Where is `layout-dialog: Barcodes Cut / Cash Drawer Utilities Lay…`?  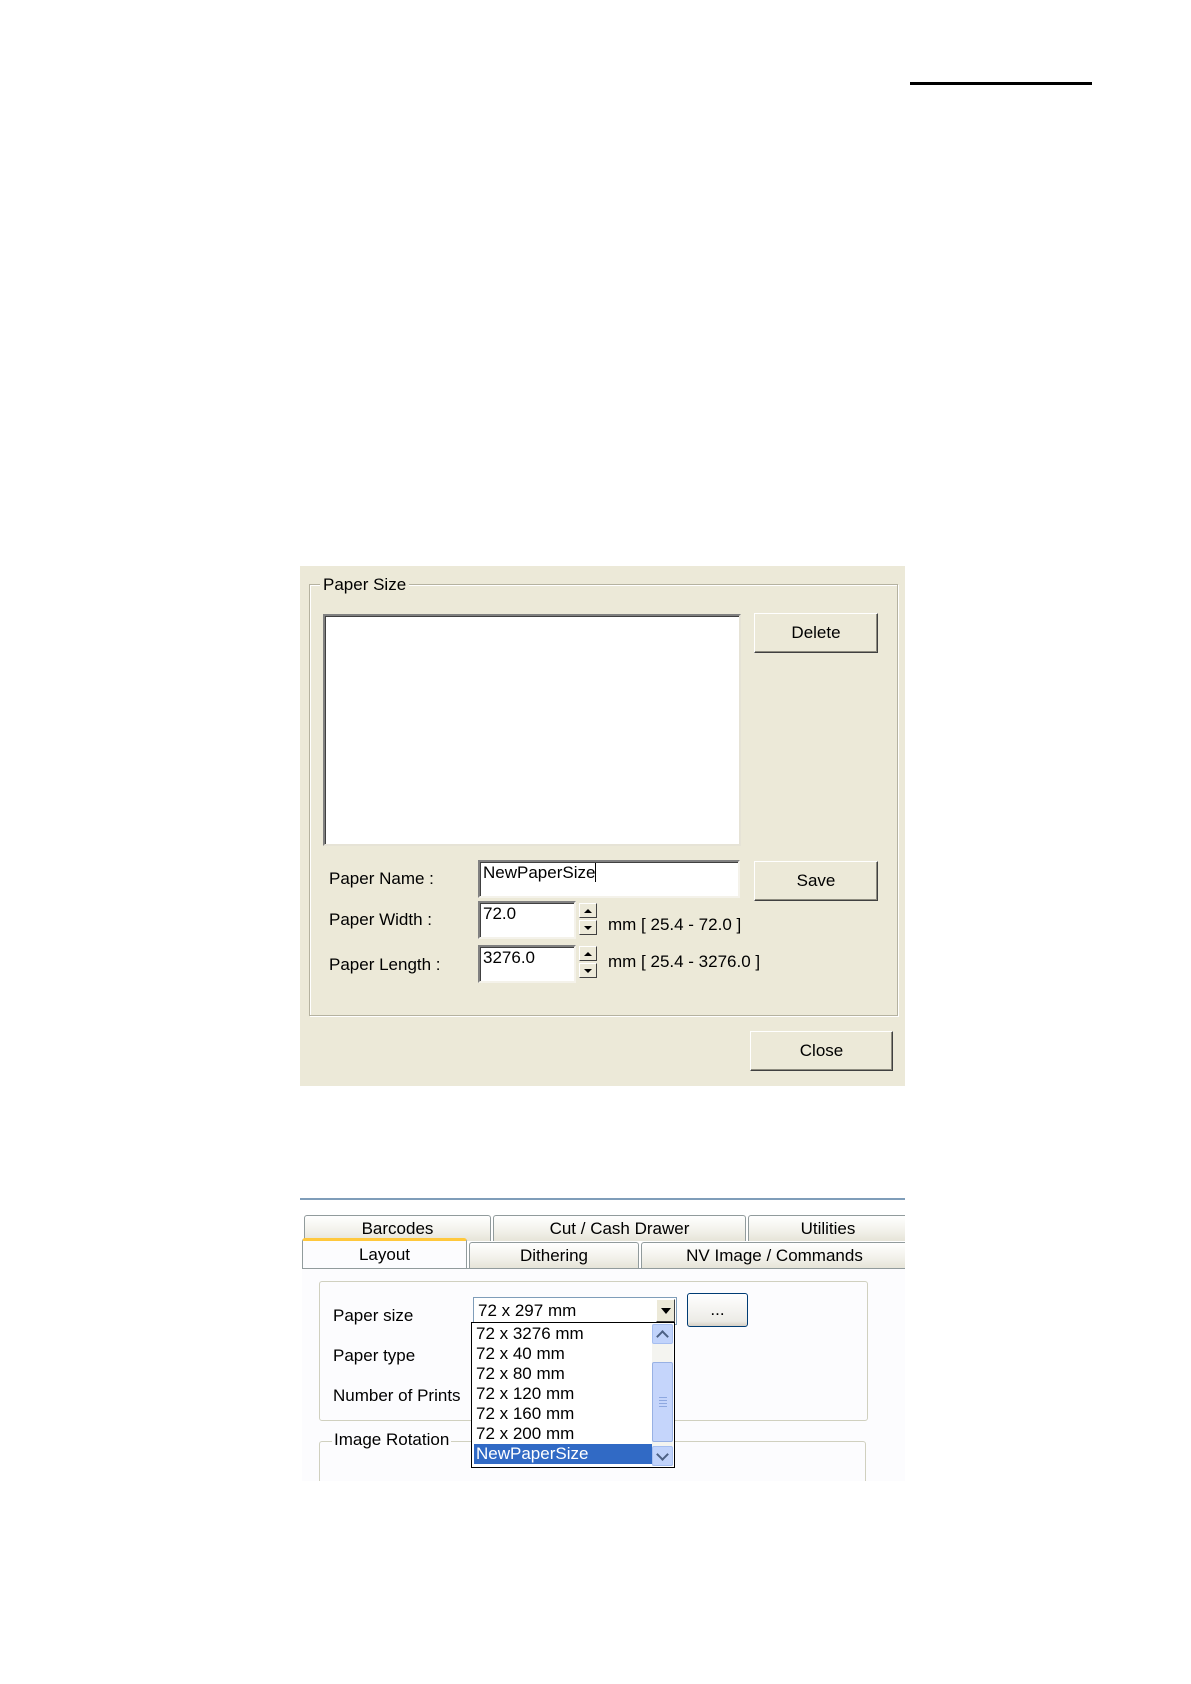
layout-dialog: Barcodes Cut / Cash Drawer Utilities Lay… is located at coordinates (602, 1339).